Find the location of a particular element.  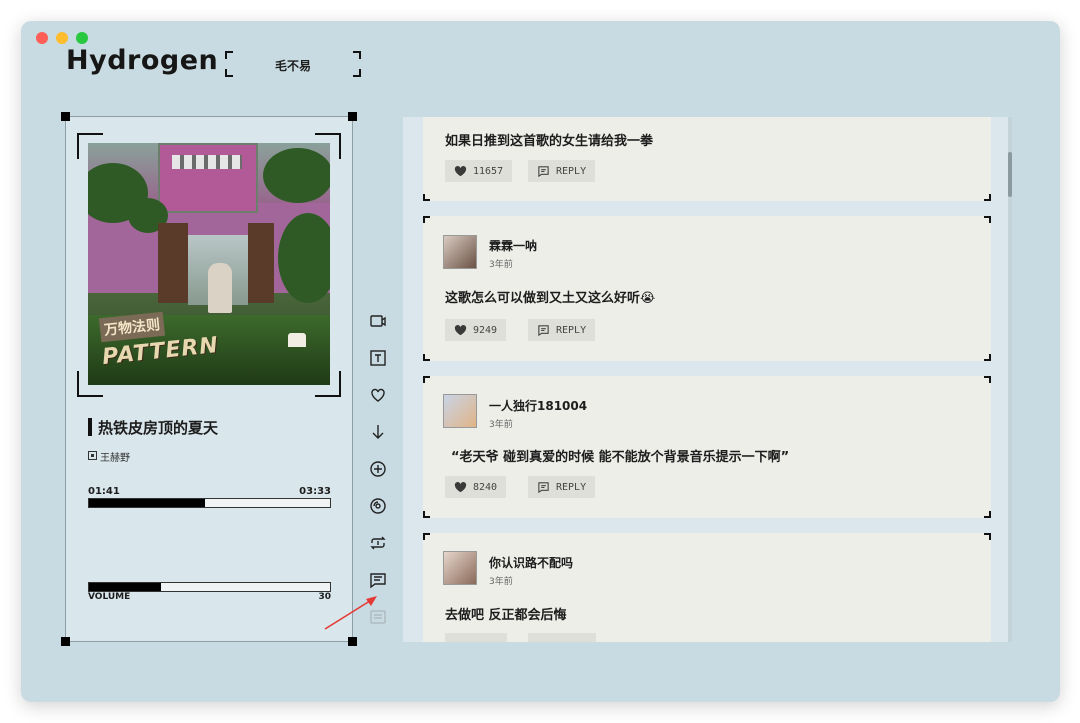

comment-card: 如果日推到这首歌的女生请给我一拳 11657 REPLY is located at coordinates (707, 159).